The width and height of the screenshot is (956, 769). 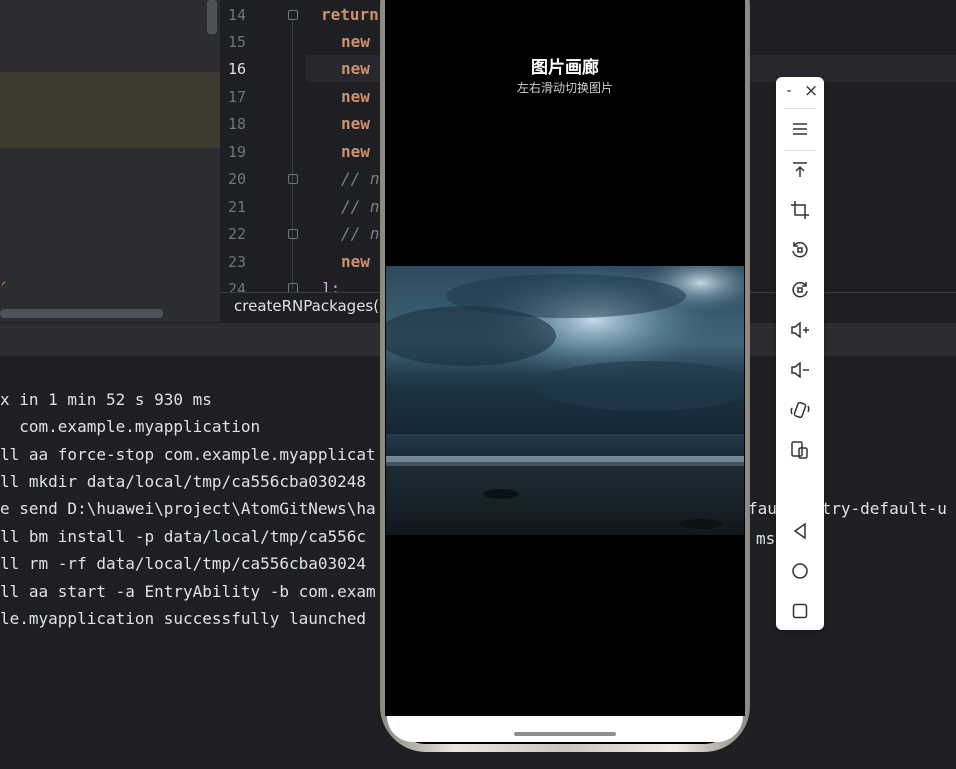 I want to click on line-number: 19, so click(x=237, y=152).